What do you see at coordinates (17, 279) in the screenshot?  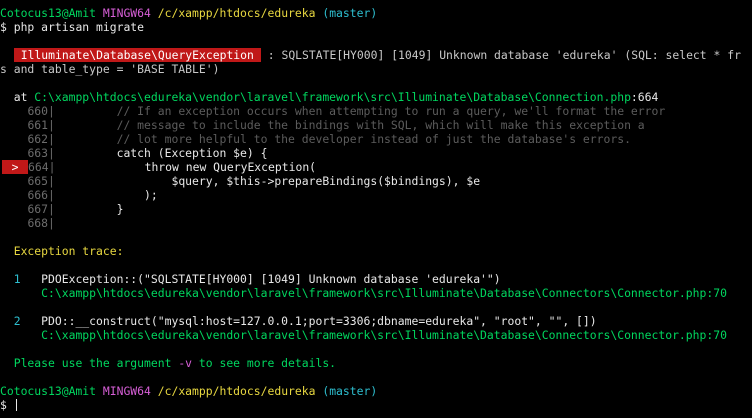 I see `trace-index: 1` at bounding box center [17, 279].